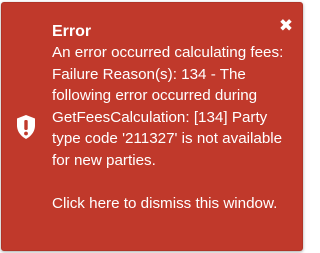 The height and width of the screenshot is (253, 320). I want to click on exclamation-shield-icon, so click(26, 127).